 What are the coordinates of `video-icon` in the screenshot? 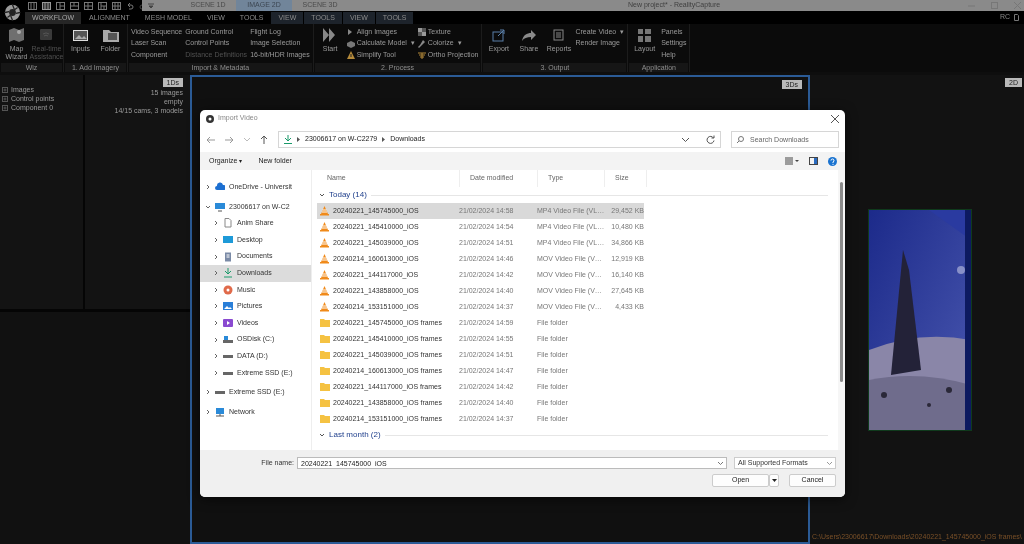 It's located at (228, 323).